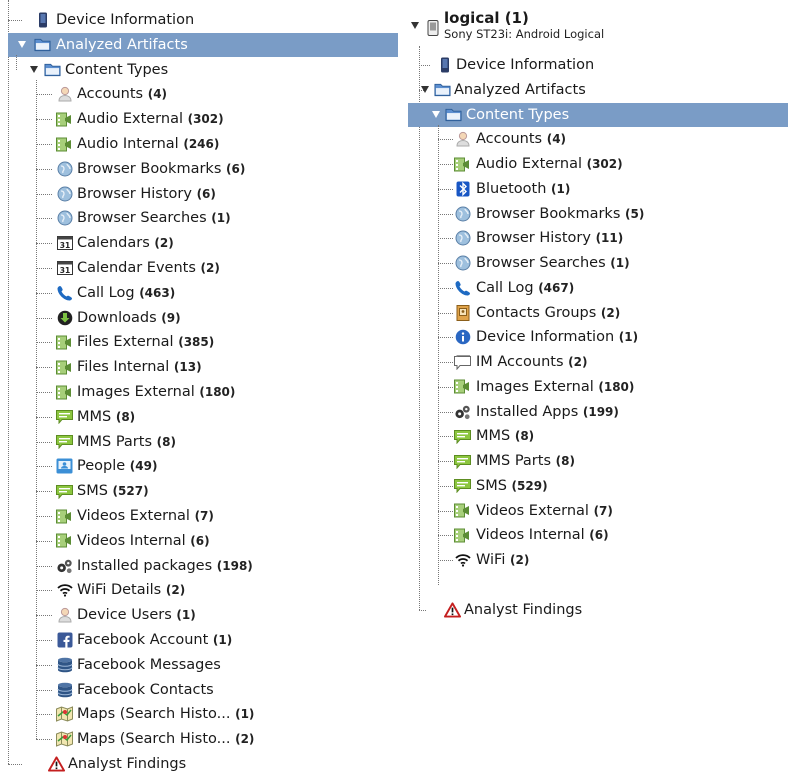 The height and width of the screenshot is (776, 793). Describe the element at coordinates (125, 342) in the screenshot. I see `tree-item-text: Files External` at that location.